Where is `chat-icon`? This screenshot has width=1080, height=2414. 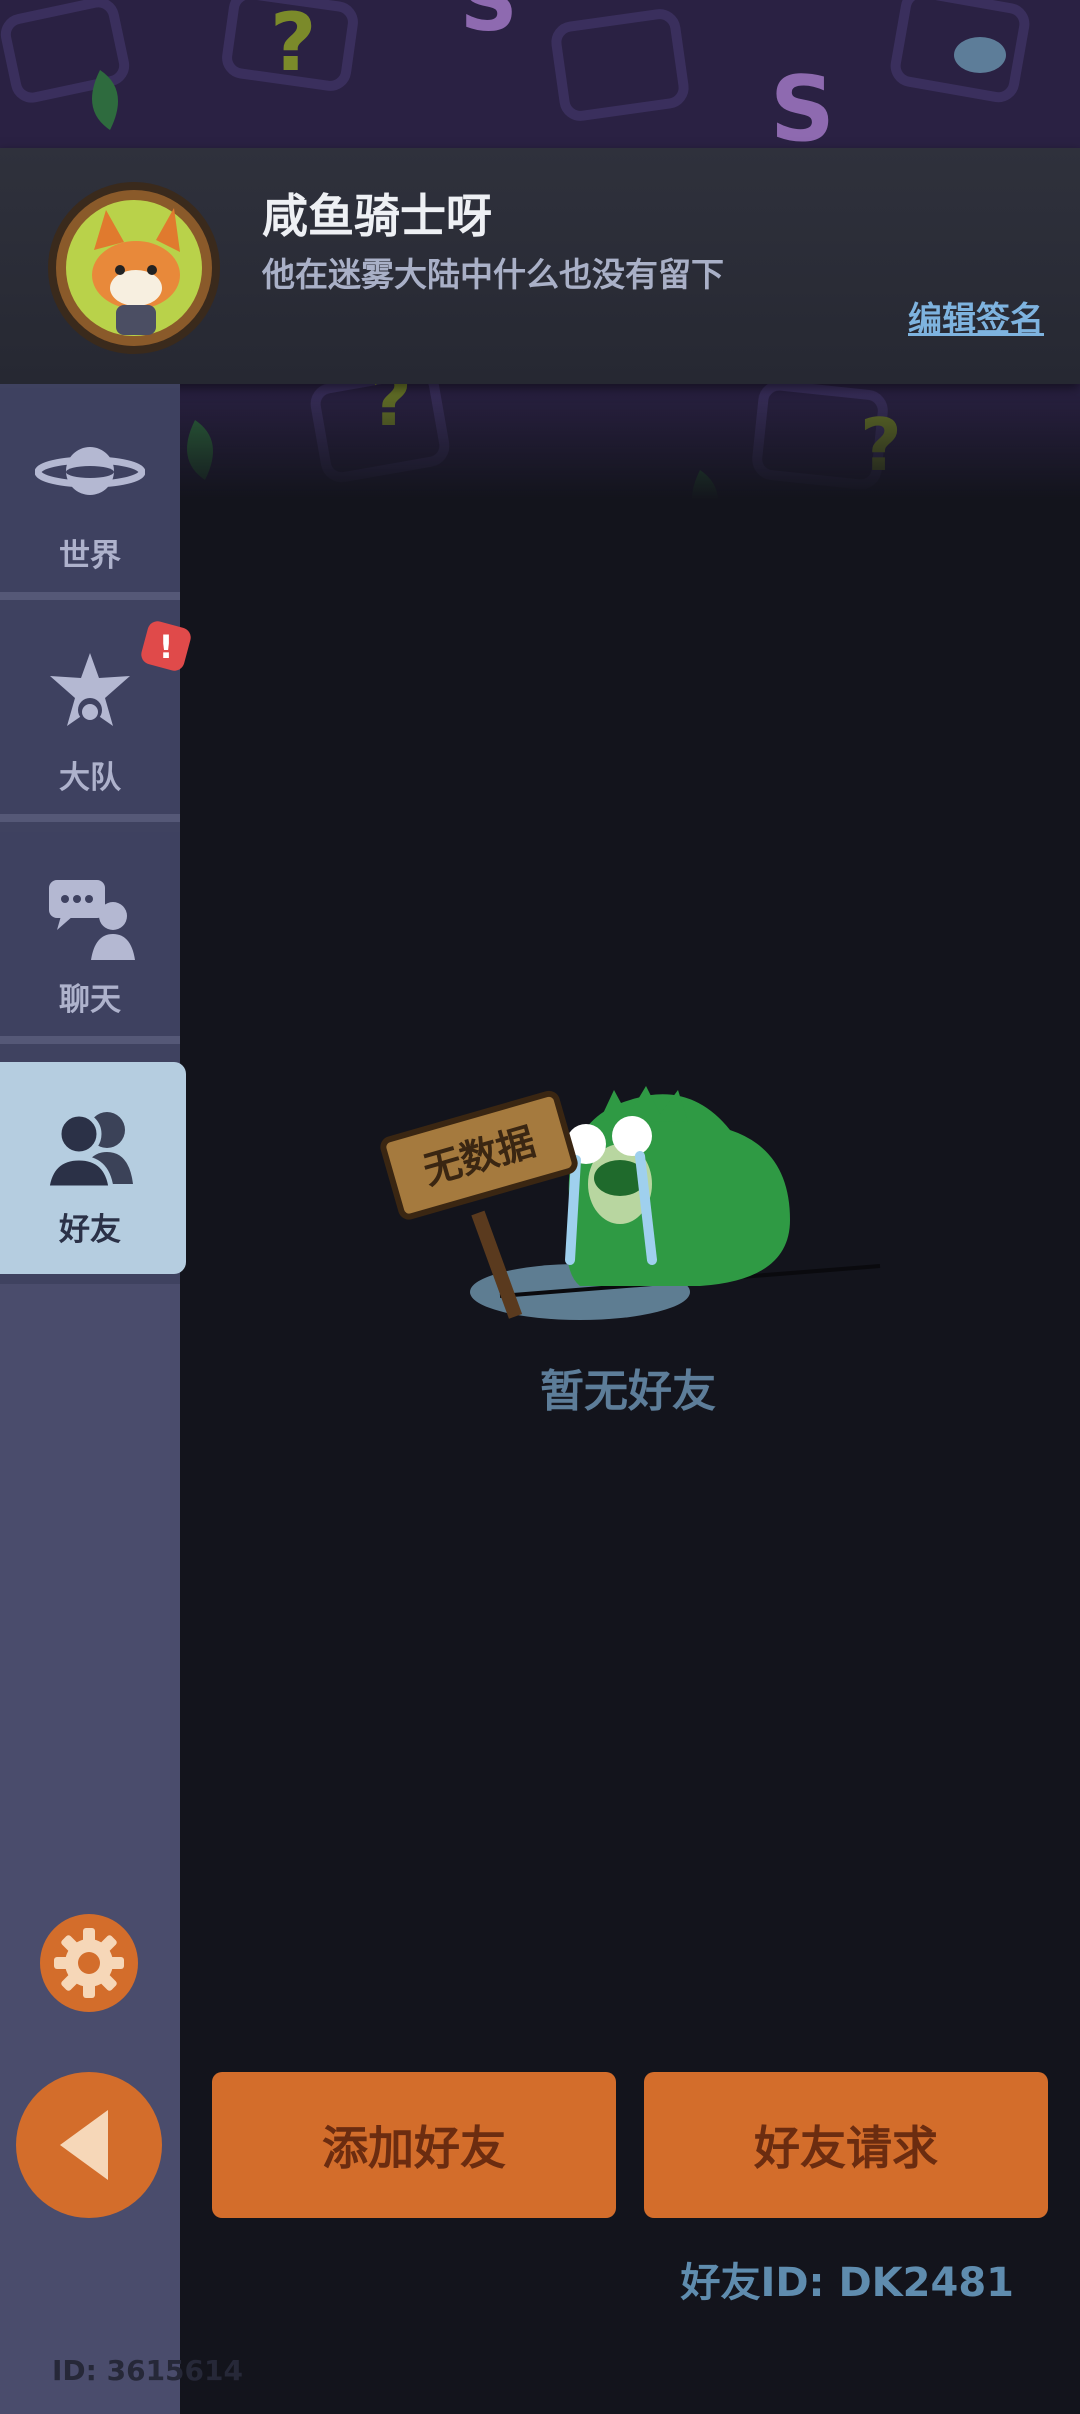 chat-icon is located at coordinates (92, 920).